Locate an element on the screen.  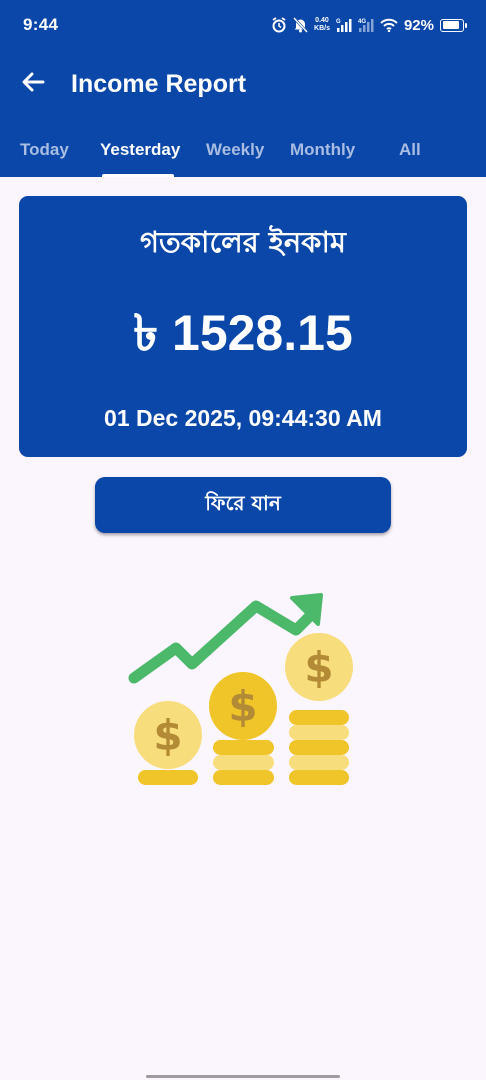
arrow-left-icon is located at coordinates (33, 82).